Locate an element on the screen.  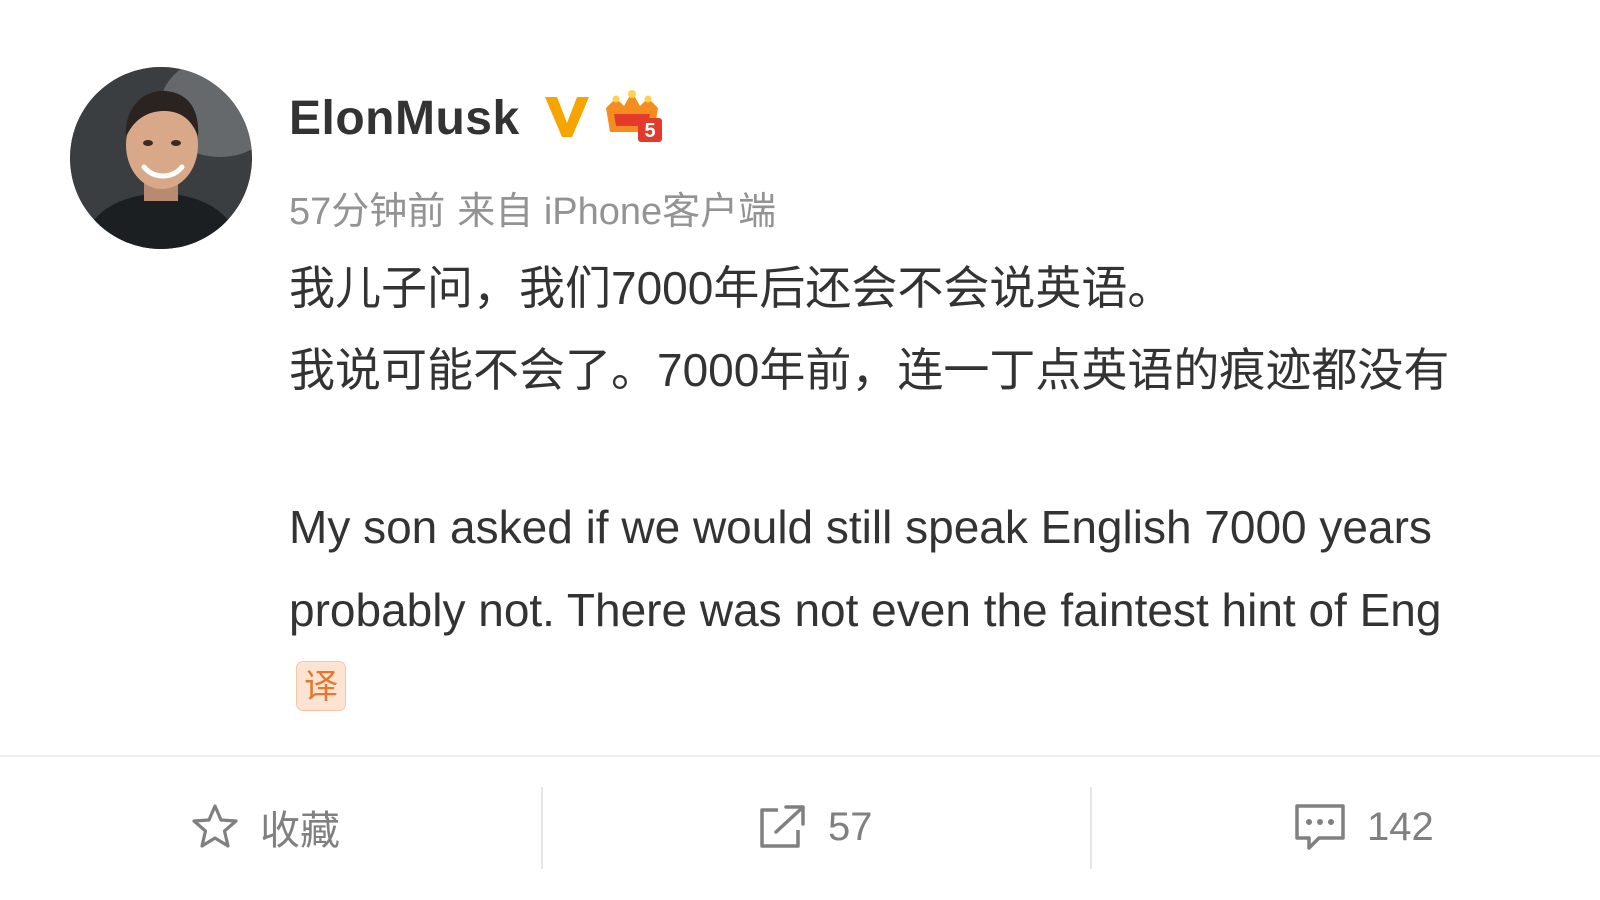
post-time: 57分钟前 is located at coordinates (367, 212).